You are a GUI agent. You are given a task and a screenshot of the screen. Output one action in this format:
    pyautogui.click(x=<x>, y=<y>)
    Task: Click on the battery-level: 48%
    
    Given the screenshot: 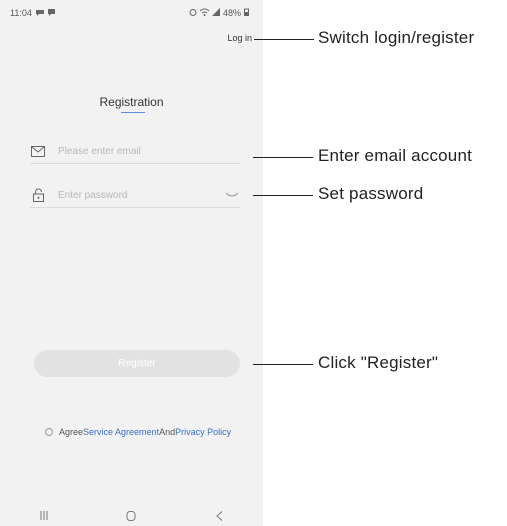 What is the action you would take?
    pyautogui.click(x=231, y=13)
    